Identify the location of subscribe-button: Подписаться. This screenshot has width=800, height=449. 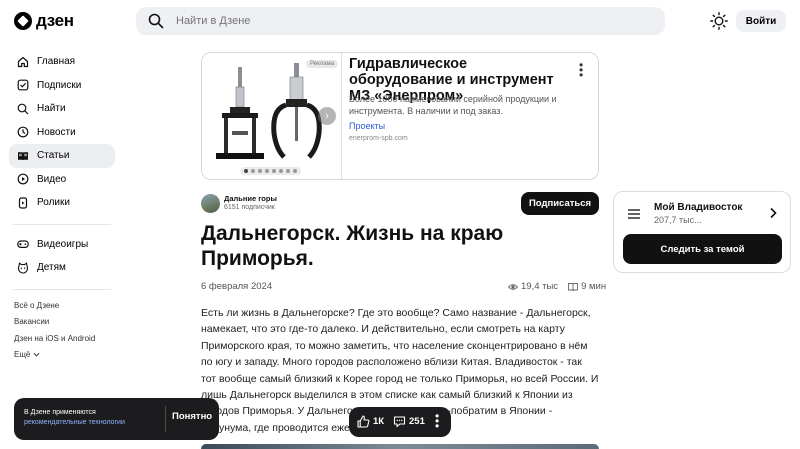
(560, 203).